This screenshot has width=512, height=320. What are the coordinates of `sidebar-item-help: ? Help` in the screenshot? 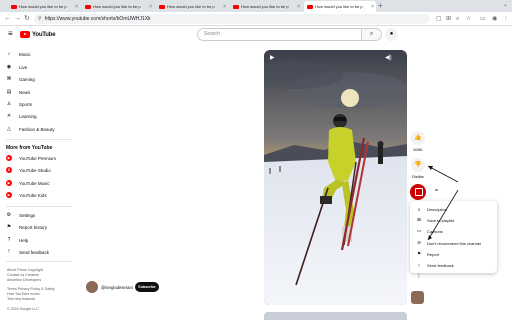 It's located at (41, 240).